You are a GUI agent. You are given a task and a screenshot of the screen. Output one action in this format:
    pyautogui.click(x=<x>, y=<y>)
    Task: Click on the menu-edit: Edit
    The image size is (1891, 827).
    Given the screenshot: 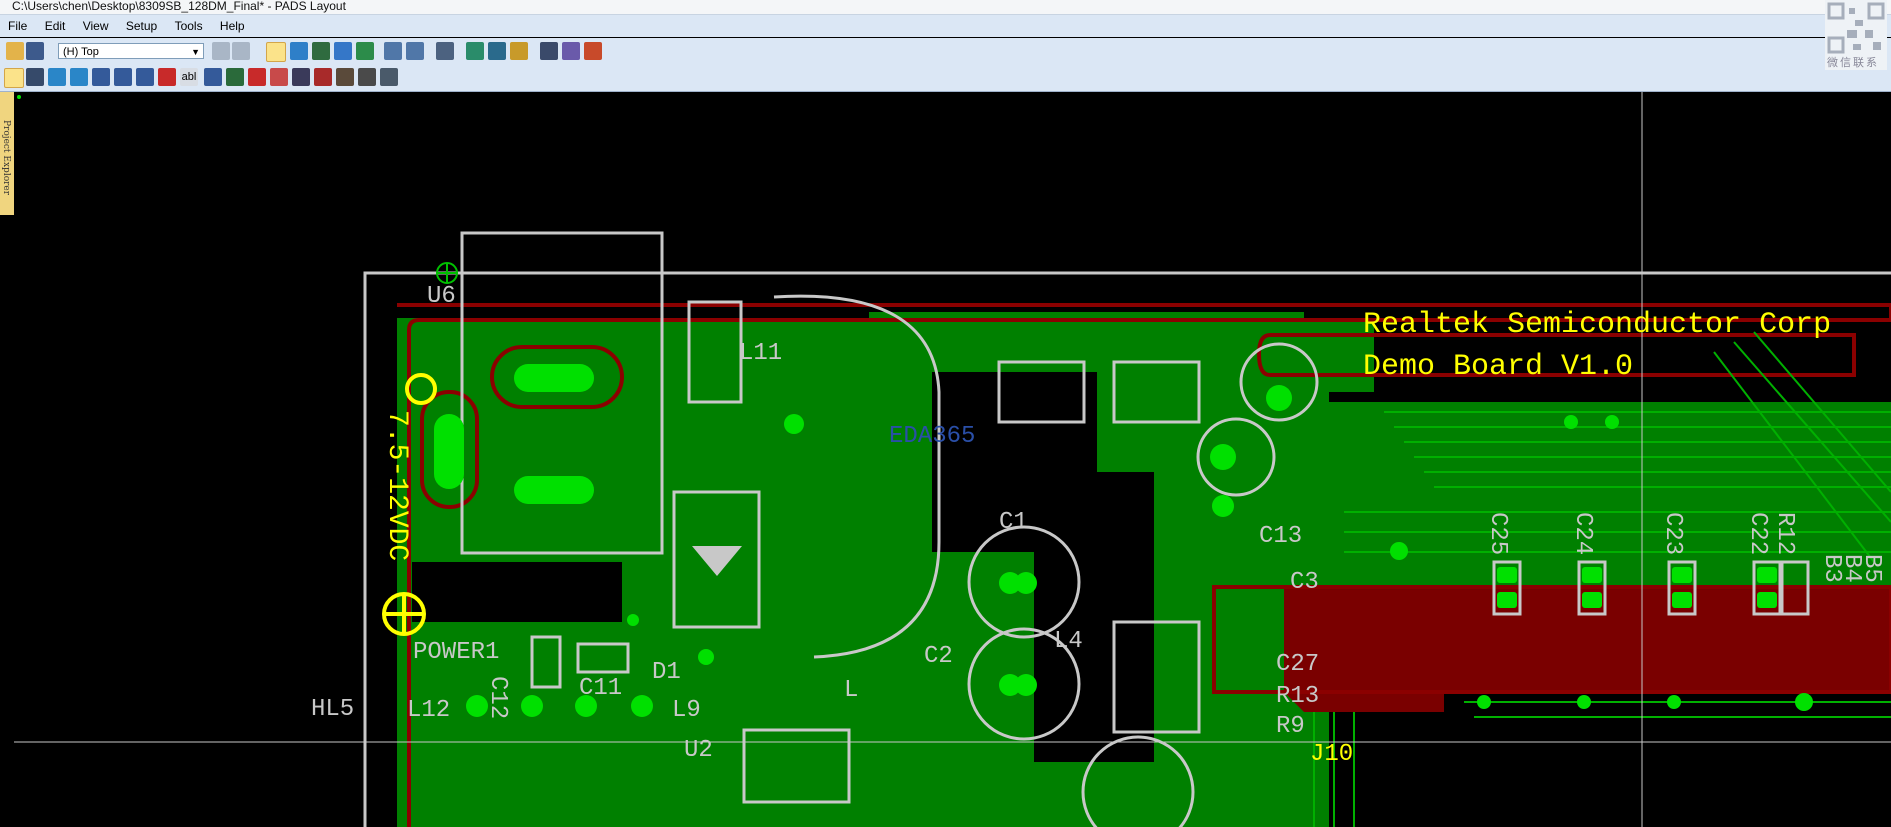 What is the action you would take?
    pyautogui.click(x=55, y=26)
    